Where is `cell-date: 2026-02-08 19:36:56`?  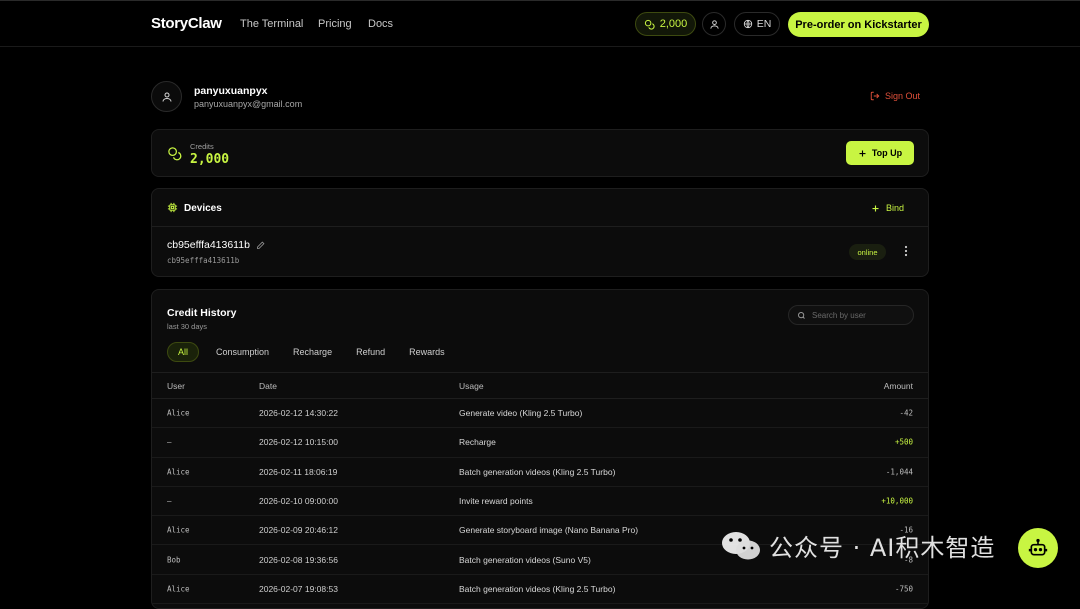
cell-date: 2026-02-08 19:36:56 is located at coordinates (298, 559).